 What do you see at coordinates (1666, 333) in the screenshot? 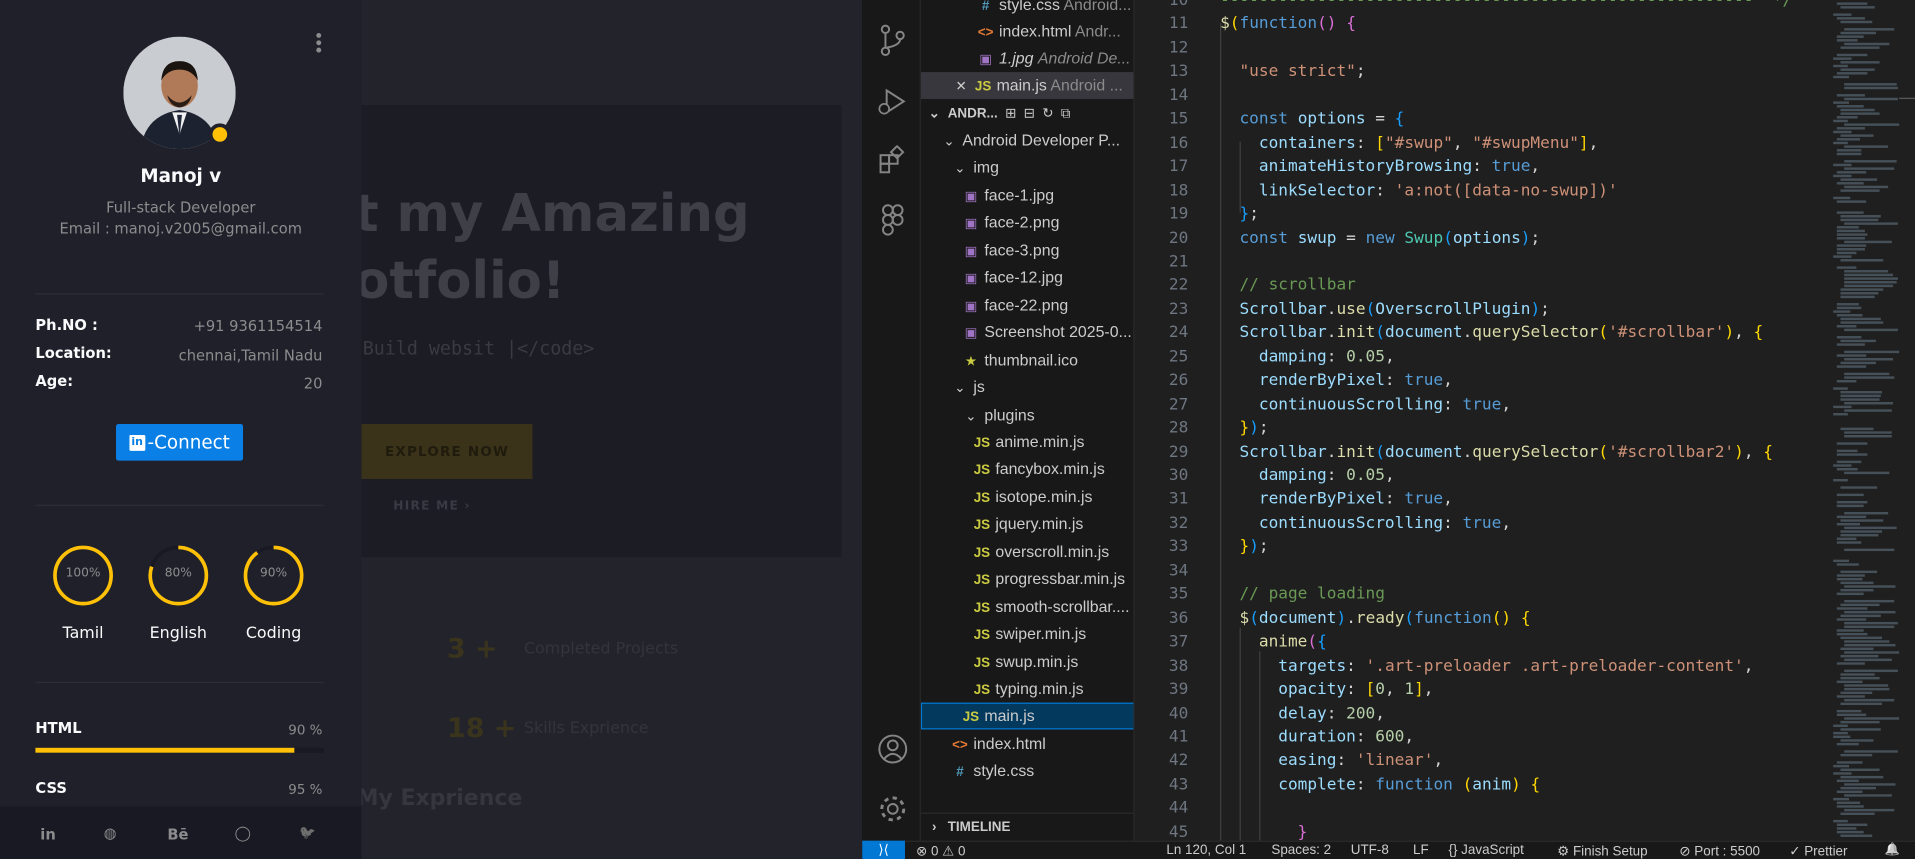
I see `code-token: '#scrollbar'` at bounding box center [1666, 333].